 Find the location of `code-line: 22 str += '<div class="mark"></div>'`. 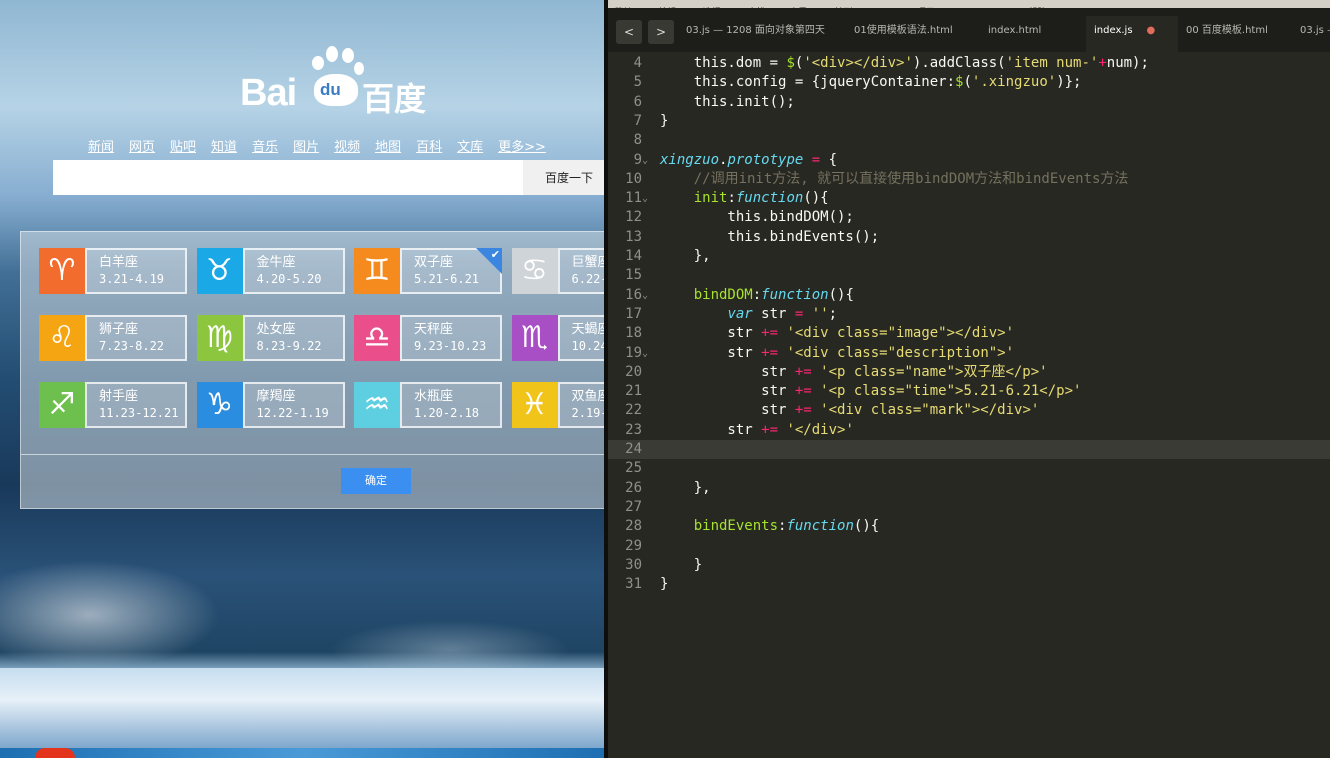

code-line: 22 str += '<div class="mark"></div>' is located at coordinates (969, 410).